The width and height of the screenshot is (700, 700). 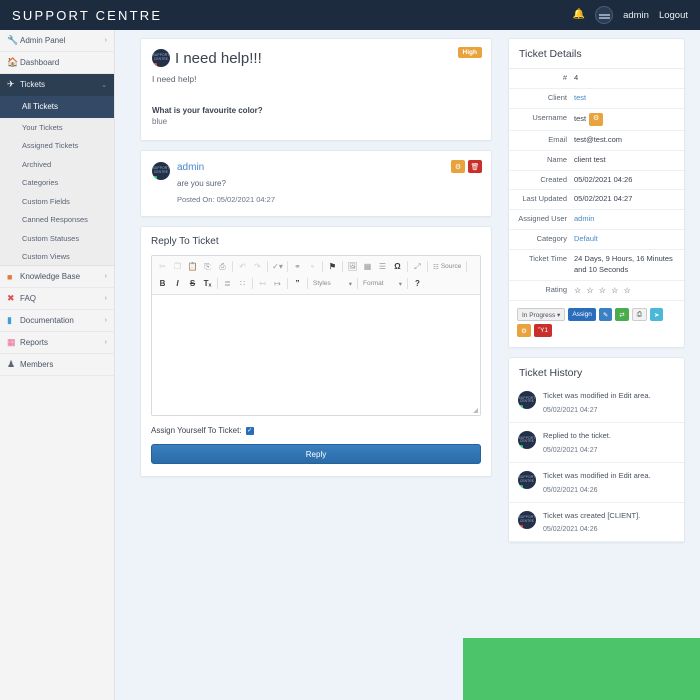 What do you see at coordinates (625, 291) in the screenshot?
I see `rating-stars: ☆ ☆ ☆ ☆ ☆` at bounding box center [625, 291].